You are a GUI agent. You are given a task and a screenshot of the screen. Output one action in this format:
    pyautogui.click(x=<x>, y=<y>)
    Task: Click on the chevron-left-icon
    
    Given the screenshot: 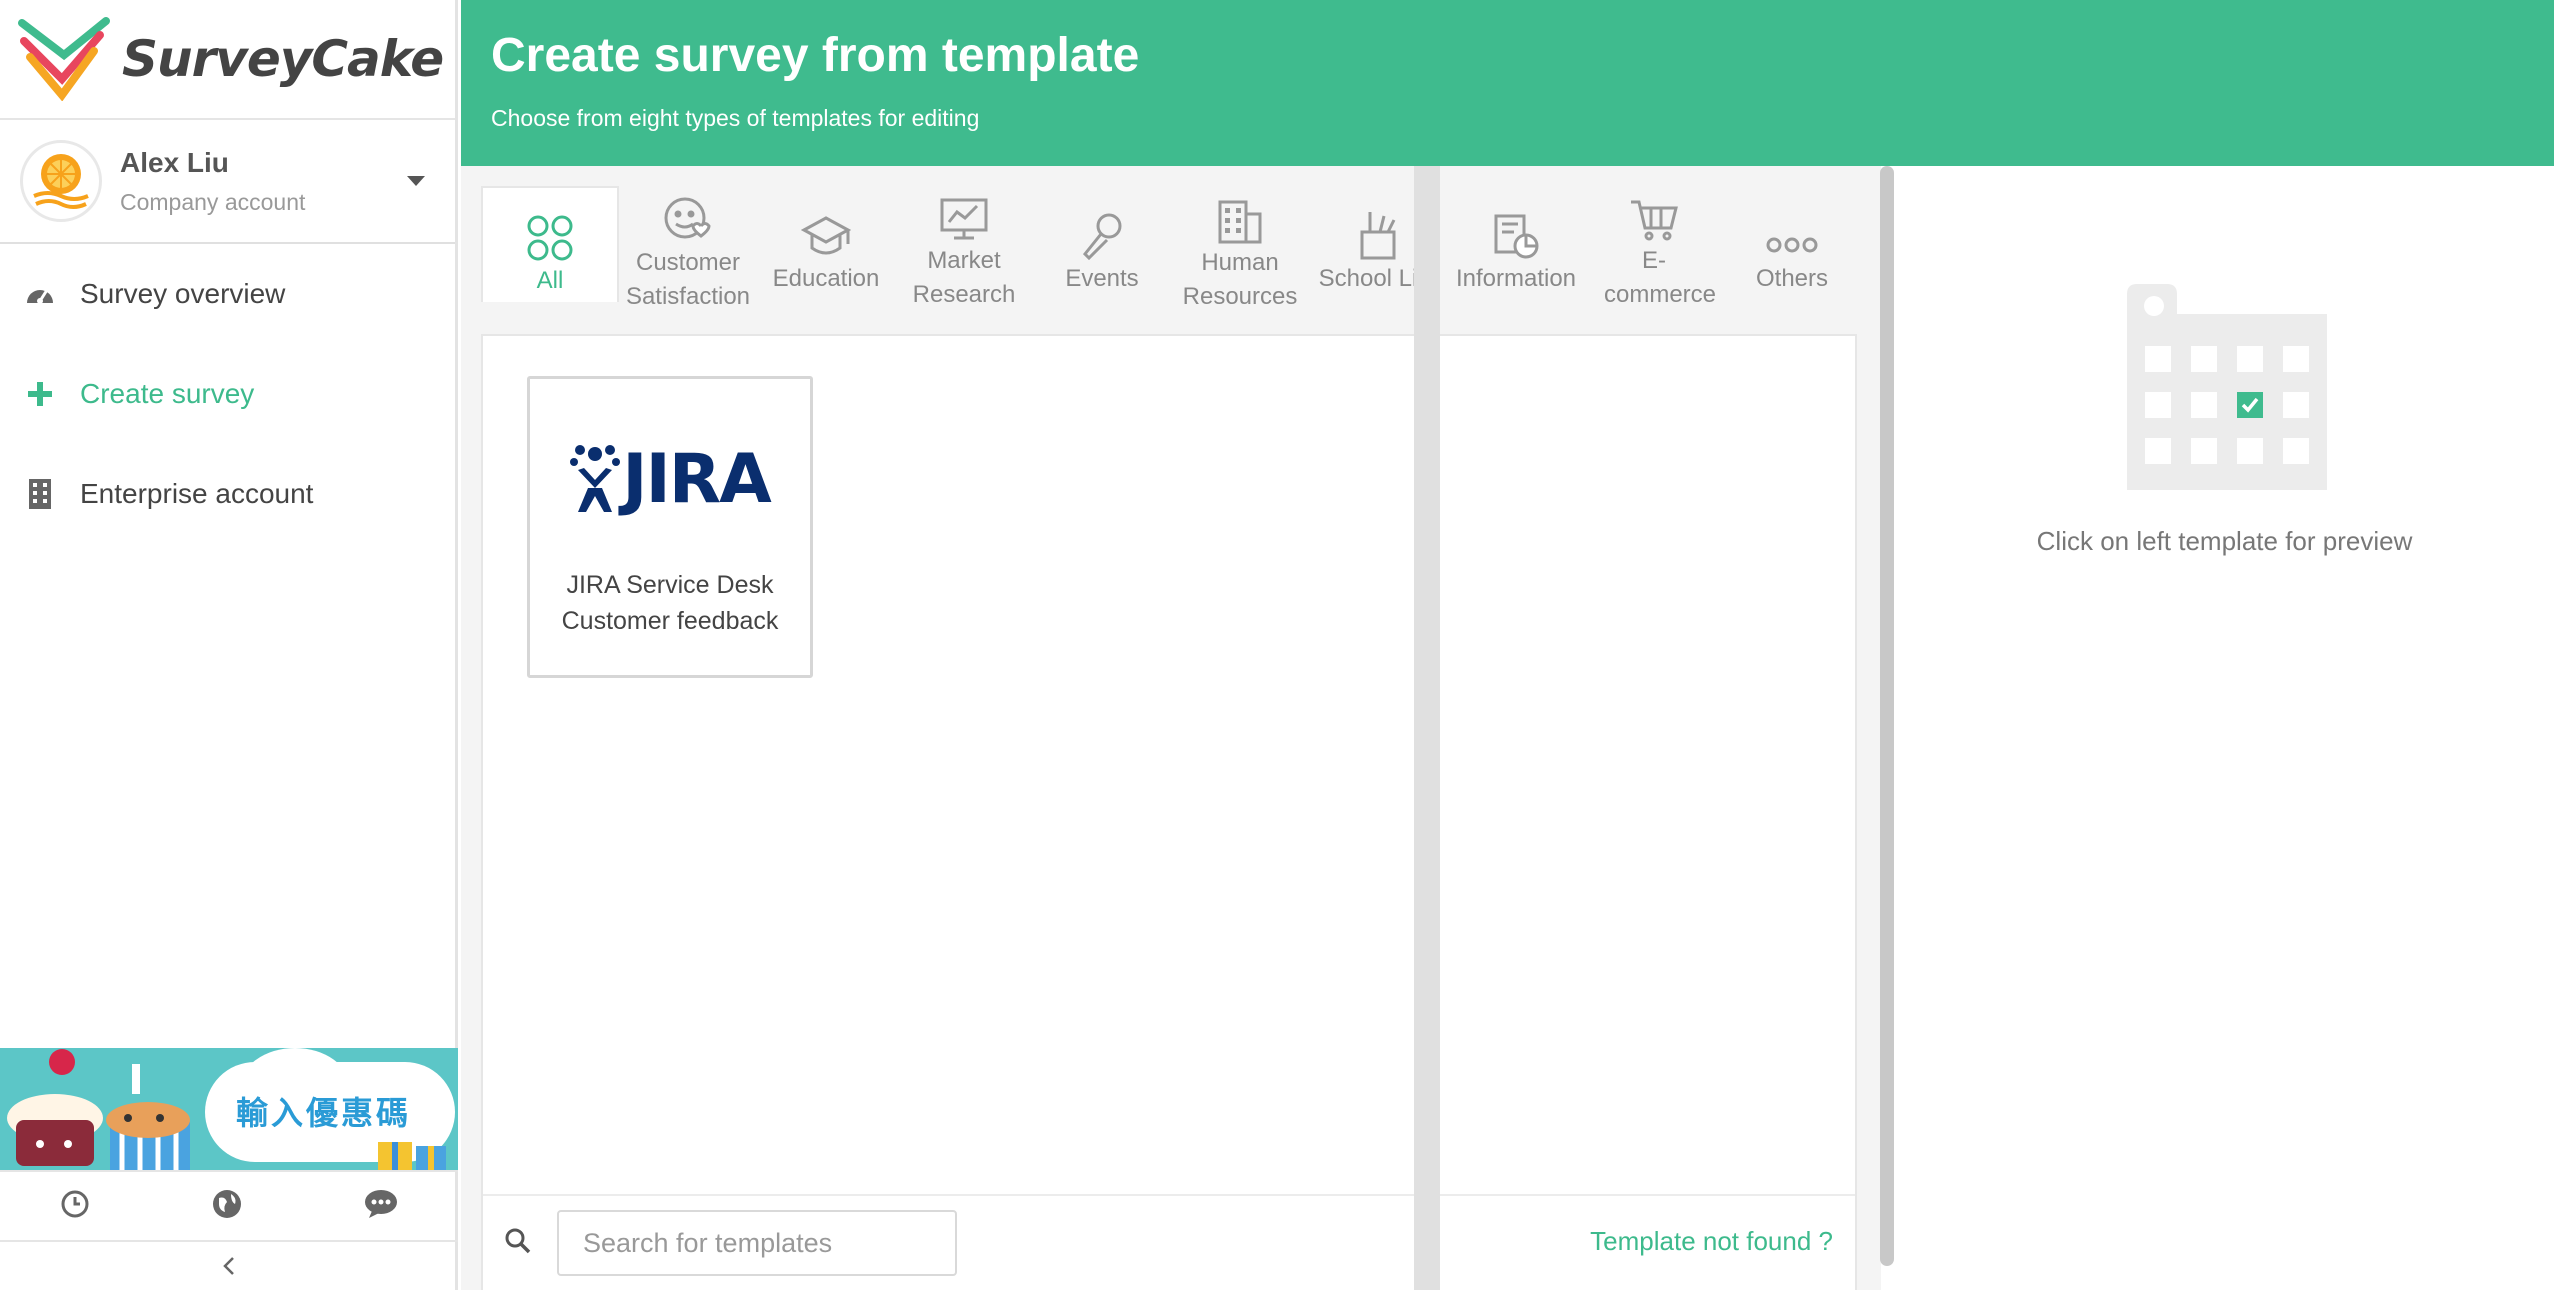 What is the action you would take?
    pyautogui.click(x=228, y=1266)
    